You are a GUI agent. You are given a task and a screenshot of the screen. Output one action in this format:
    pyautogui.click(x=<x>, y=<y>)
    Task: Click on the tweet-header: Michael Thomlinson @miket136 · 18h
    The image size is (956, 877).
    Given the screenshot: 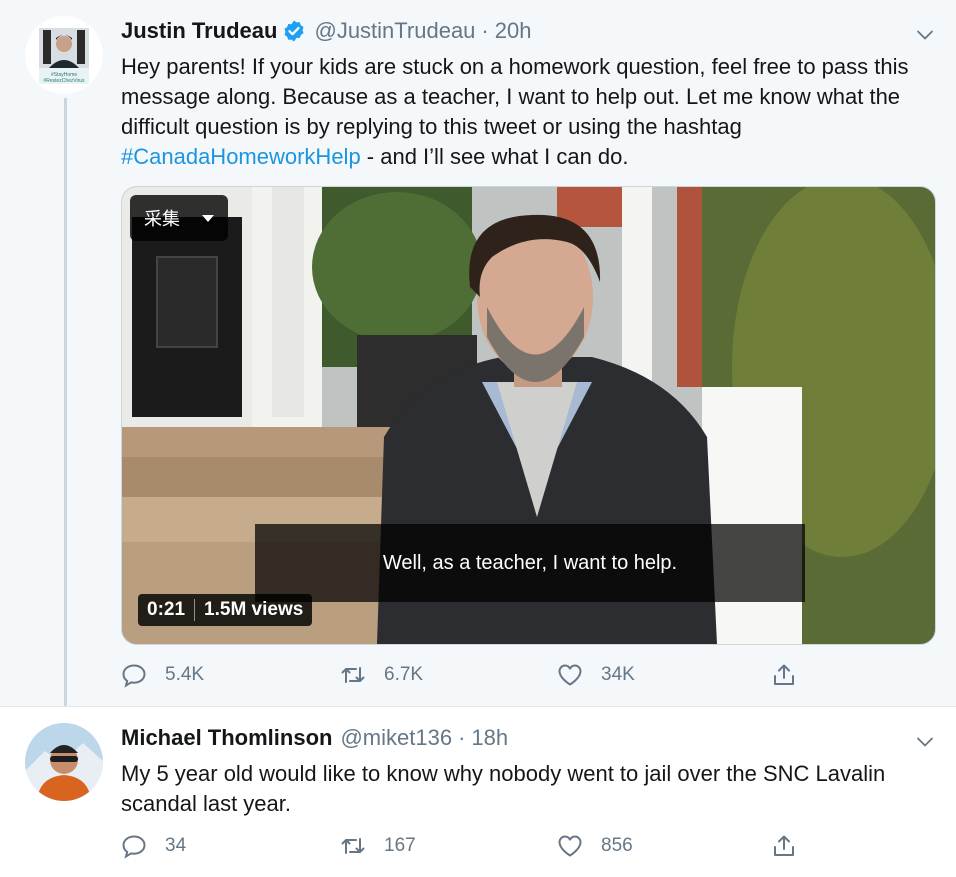 What is the action you would take?
    pyautogui.click(x=314, y=738)
    